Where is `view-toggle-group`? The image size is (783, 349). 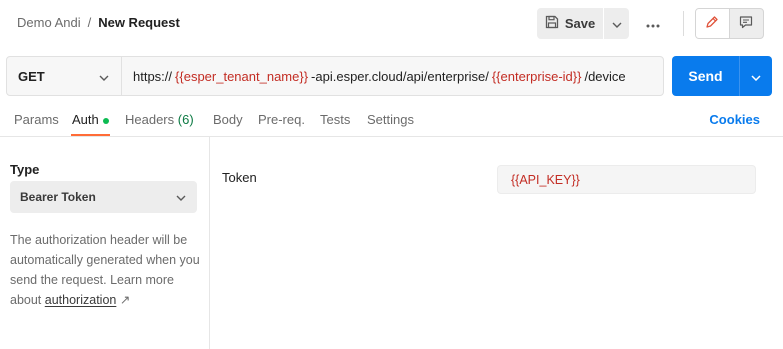
view-toggle-group is located at coordinates (729, 23).